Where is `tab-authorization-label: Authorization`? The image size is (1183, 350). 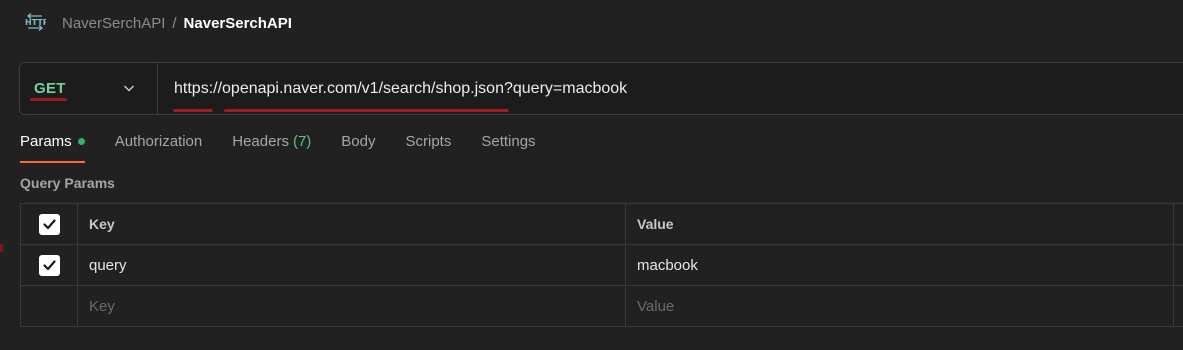 tab-authorization-label: Authorization is located at coordinates (158, 141).